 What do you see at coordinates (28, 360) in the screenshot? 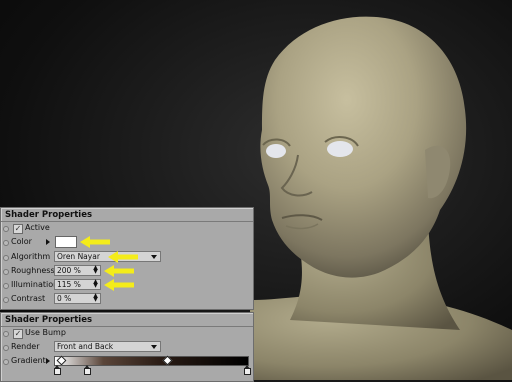
I see `gradient-label: Gradient` at bounding box center [28, 360].